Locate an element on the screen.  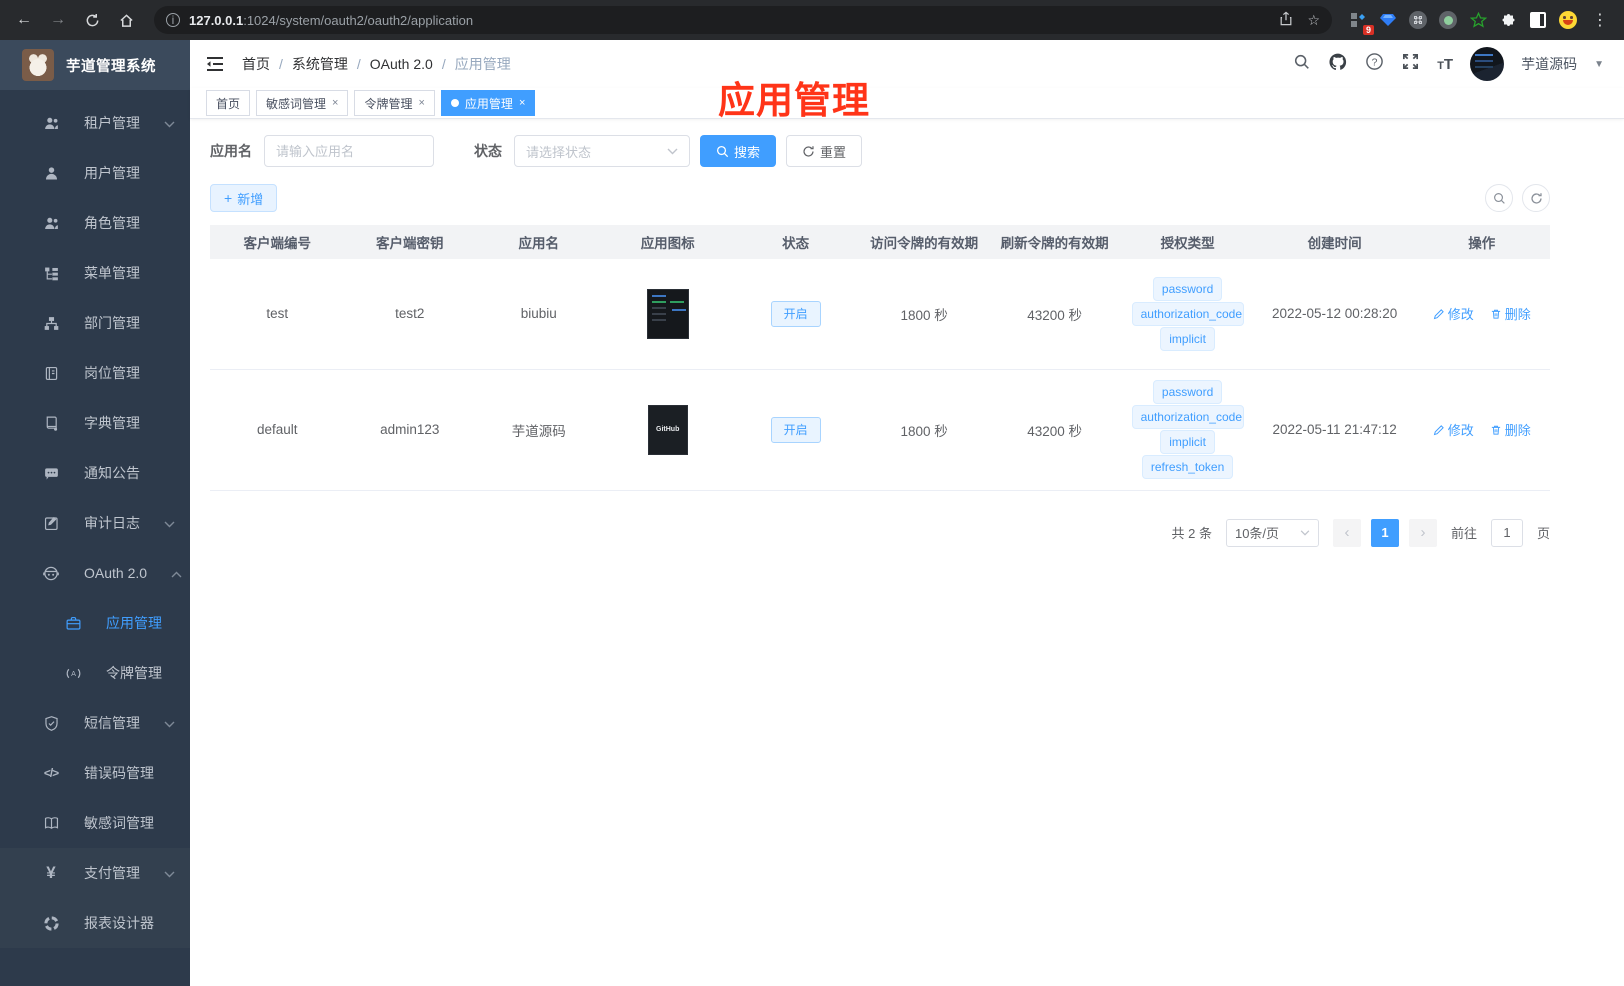
breadcrumb-current: 应用管理 is located at coordinates (482, 64).